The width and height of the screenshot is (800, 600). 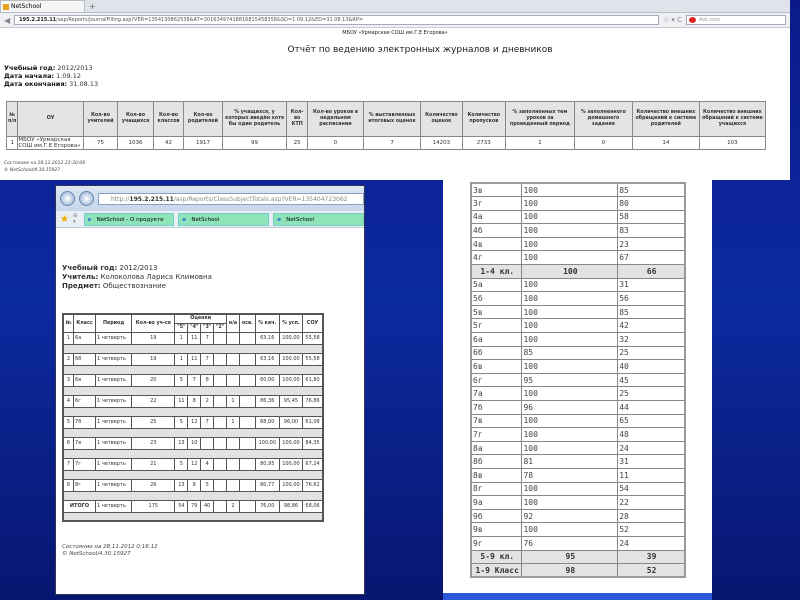 What do you see at coordinates (496, 244) in the screenshot?
I see `table-cell: 4в` at bounding box center [496, 244].